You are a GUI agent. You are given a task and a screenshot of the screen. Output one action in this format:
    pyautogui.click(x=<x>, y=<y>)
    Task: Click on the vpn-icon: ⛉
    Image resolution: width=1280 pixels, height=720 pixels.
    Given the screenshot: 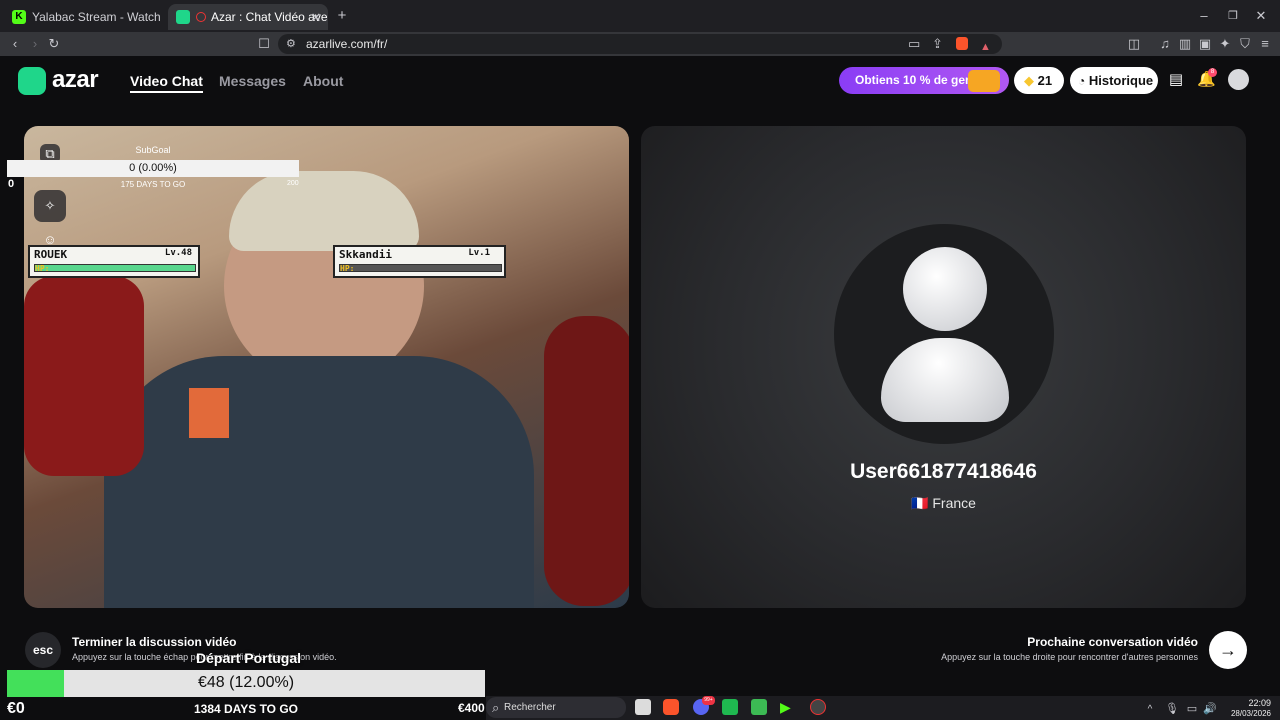 What is the action you would take?
    pyautogui.click(x=1245, y=44)
    